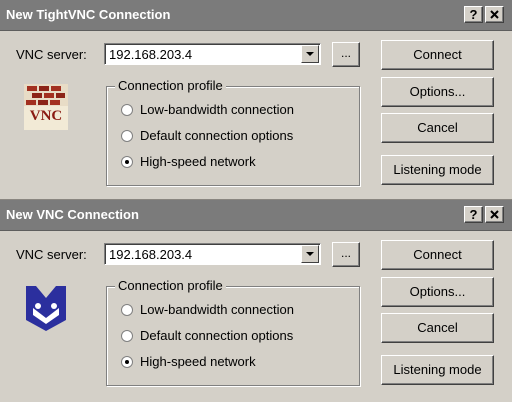  What do you see at coordinates (256, 215) in the screenshot?
I see `title-bar: New VNC Connection ?` at bounding box center [256, 215].